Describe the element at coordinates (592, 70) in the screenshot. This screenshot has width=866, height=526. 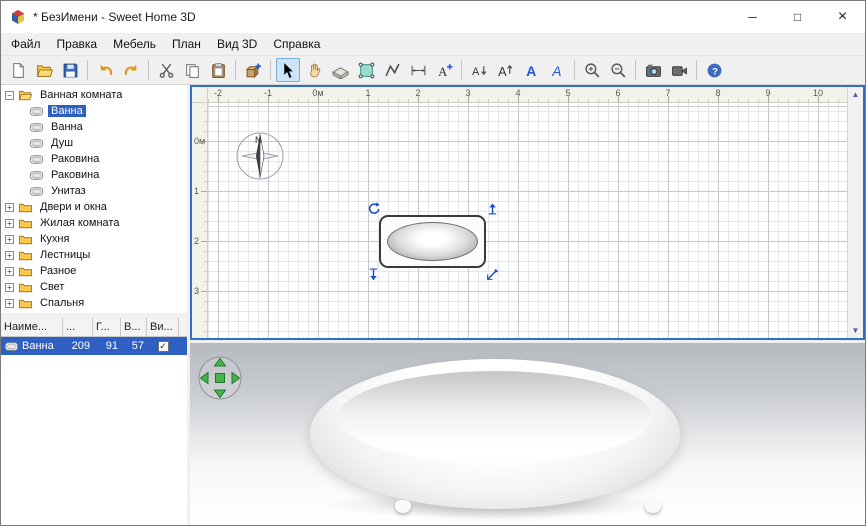
I see `toolbar-zoom-in-button` at that location.